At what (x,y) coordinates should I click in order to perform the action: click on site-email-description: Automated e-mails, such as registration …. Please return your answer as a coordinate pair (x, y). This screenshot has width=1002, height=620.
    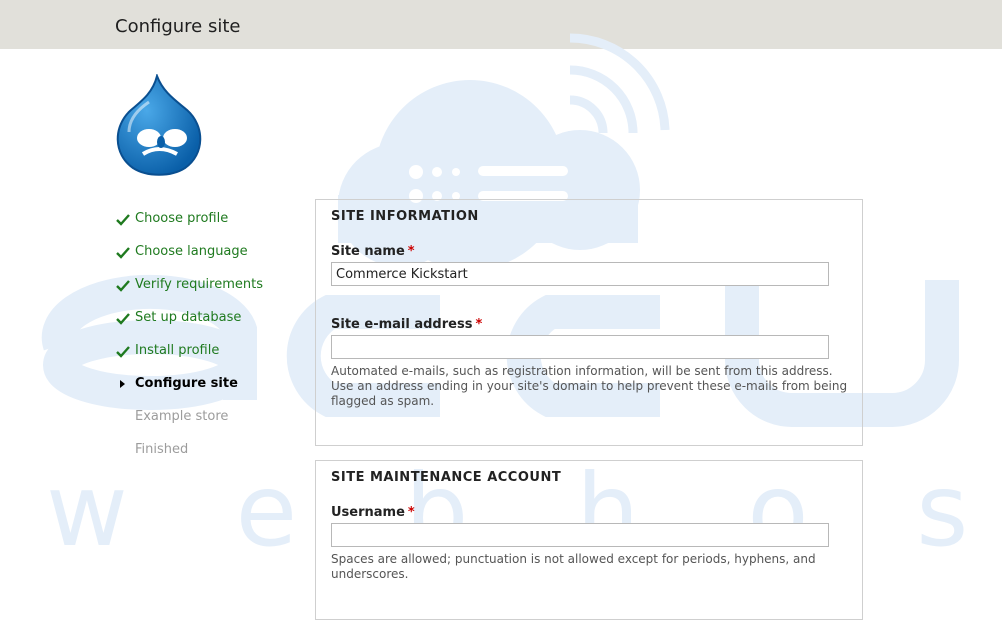
    Looking at the image, I should click on (589, 386).